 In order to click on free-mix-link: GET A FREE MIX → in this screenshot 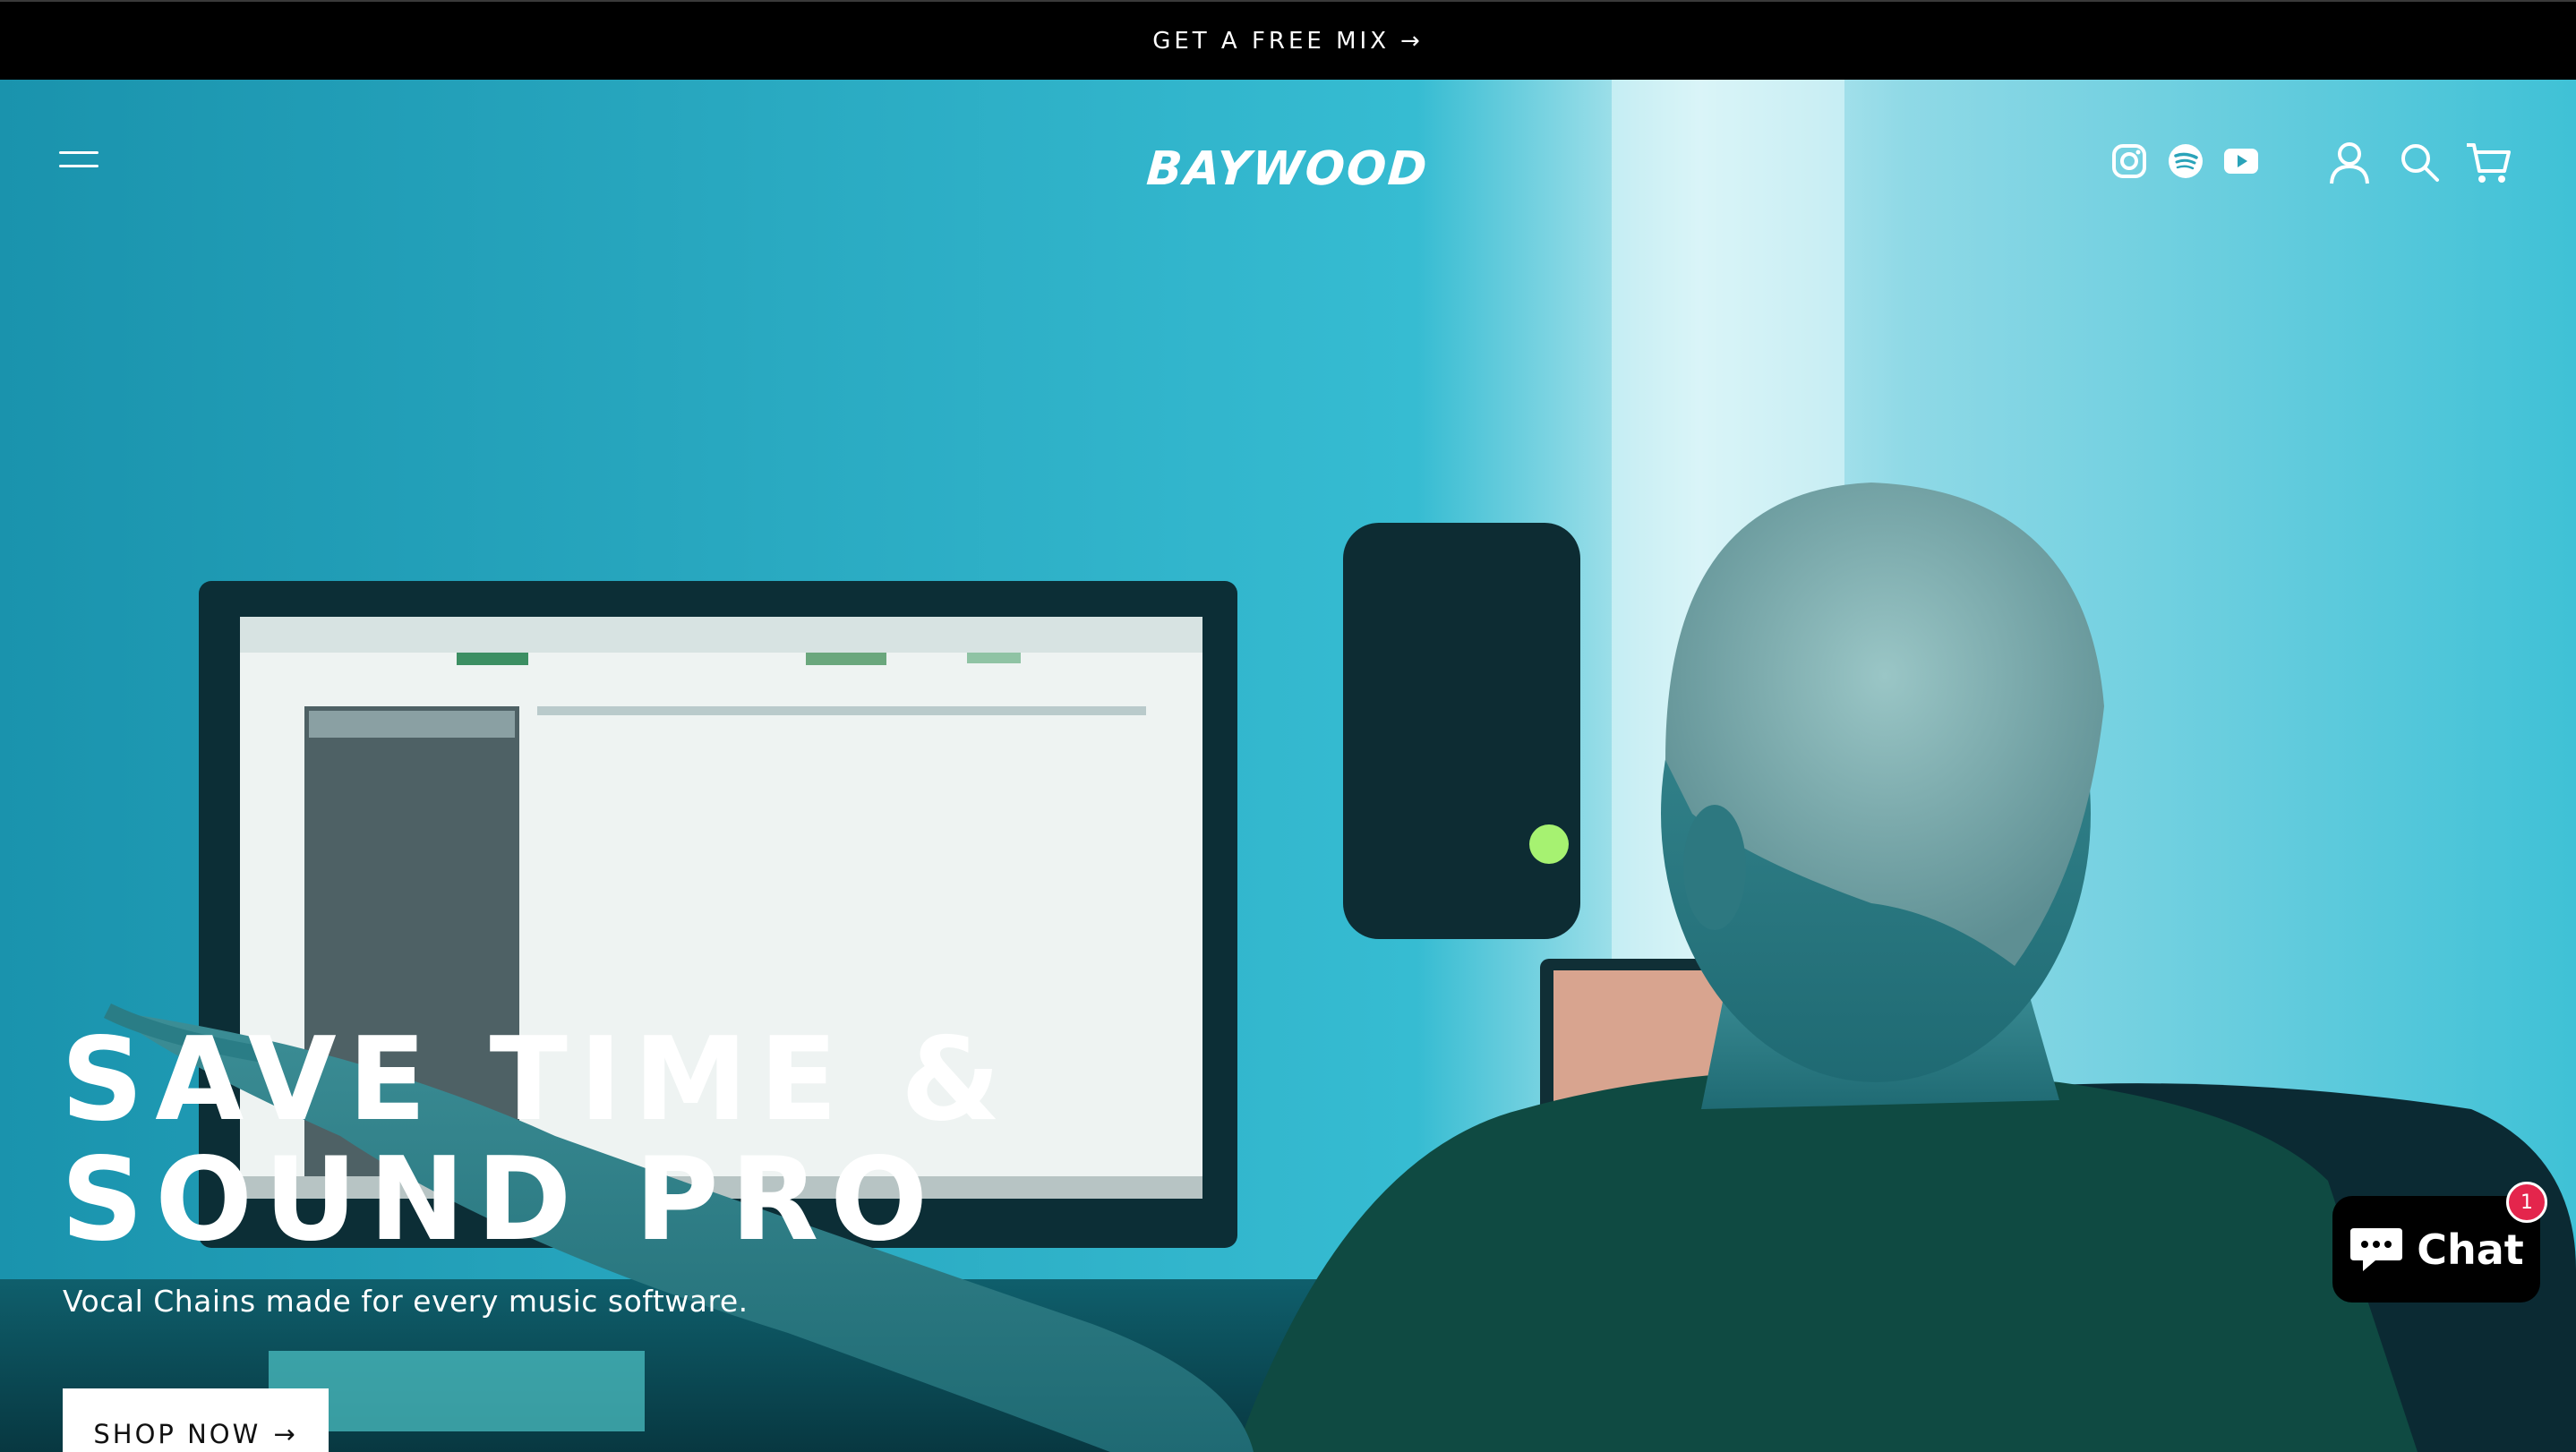, I will do `click(1288, 41)`.